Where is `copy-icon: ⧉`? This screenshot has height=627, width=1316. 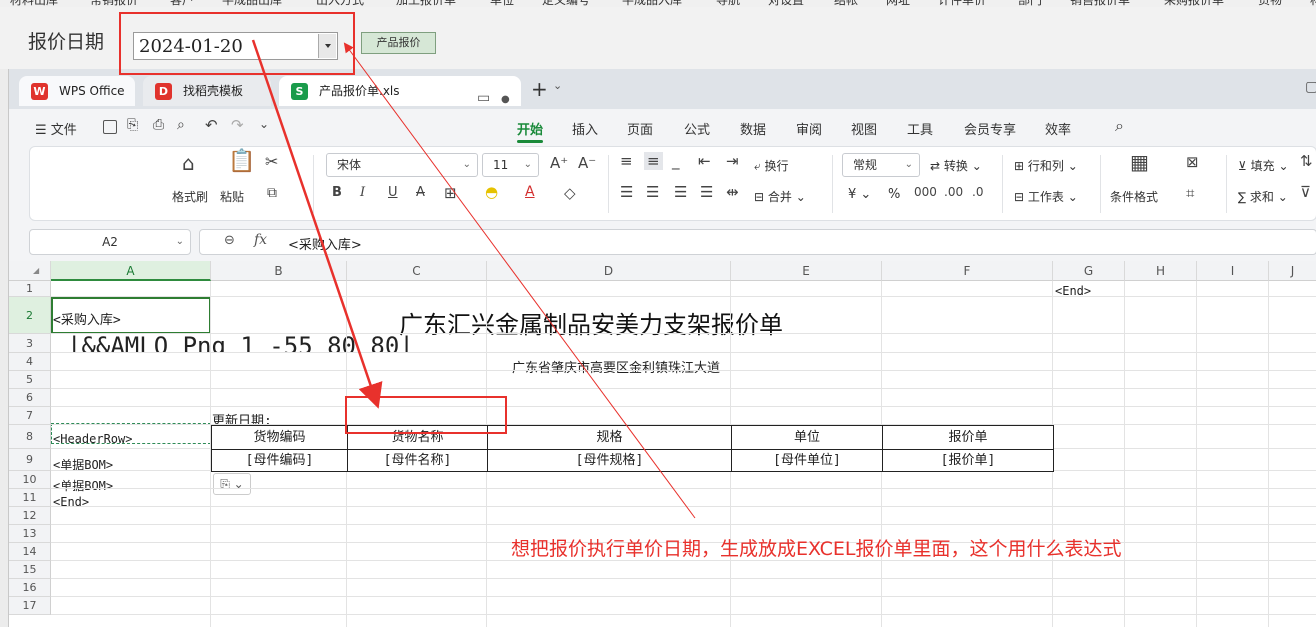
copy-icon: ⧉ is located at coordinates (272, 193).